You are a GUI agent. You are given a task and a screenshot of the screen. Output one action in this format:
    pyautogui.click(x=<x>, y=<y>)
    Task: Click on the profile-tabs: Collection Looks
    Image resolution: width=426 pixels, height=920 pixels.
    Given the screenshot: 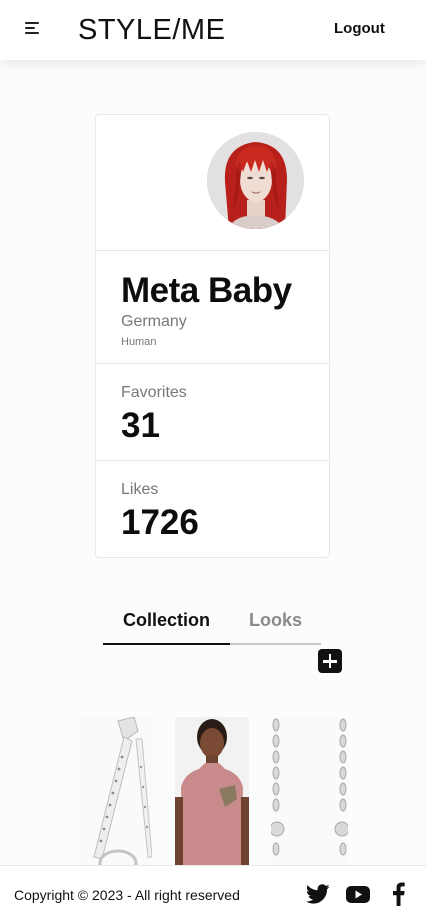 What is the action you would take?
    pyautogui.click(x=212, y=625)
    